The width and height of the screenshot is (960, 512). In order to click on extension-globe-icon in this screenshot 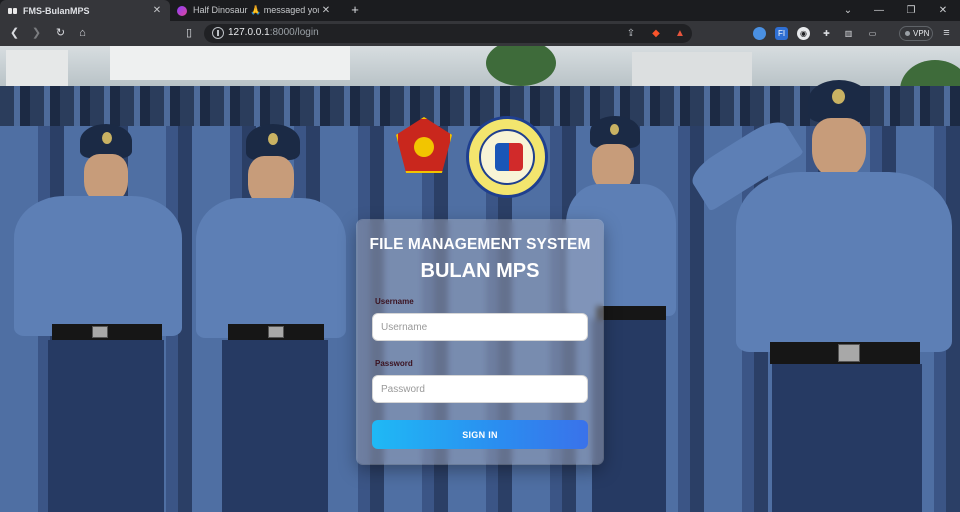, I will do `click(759, 33)`.